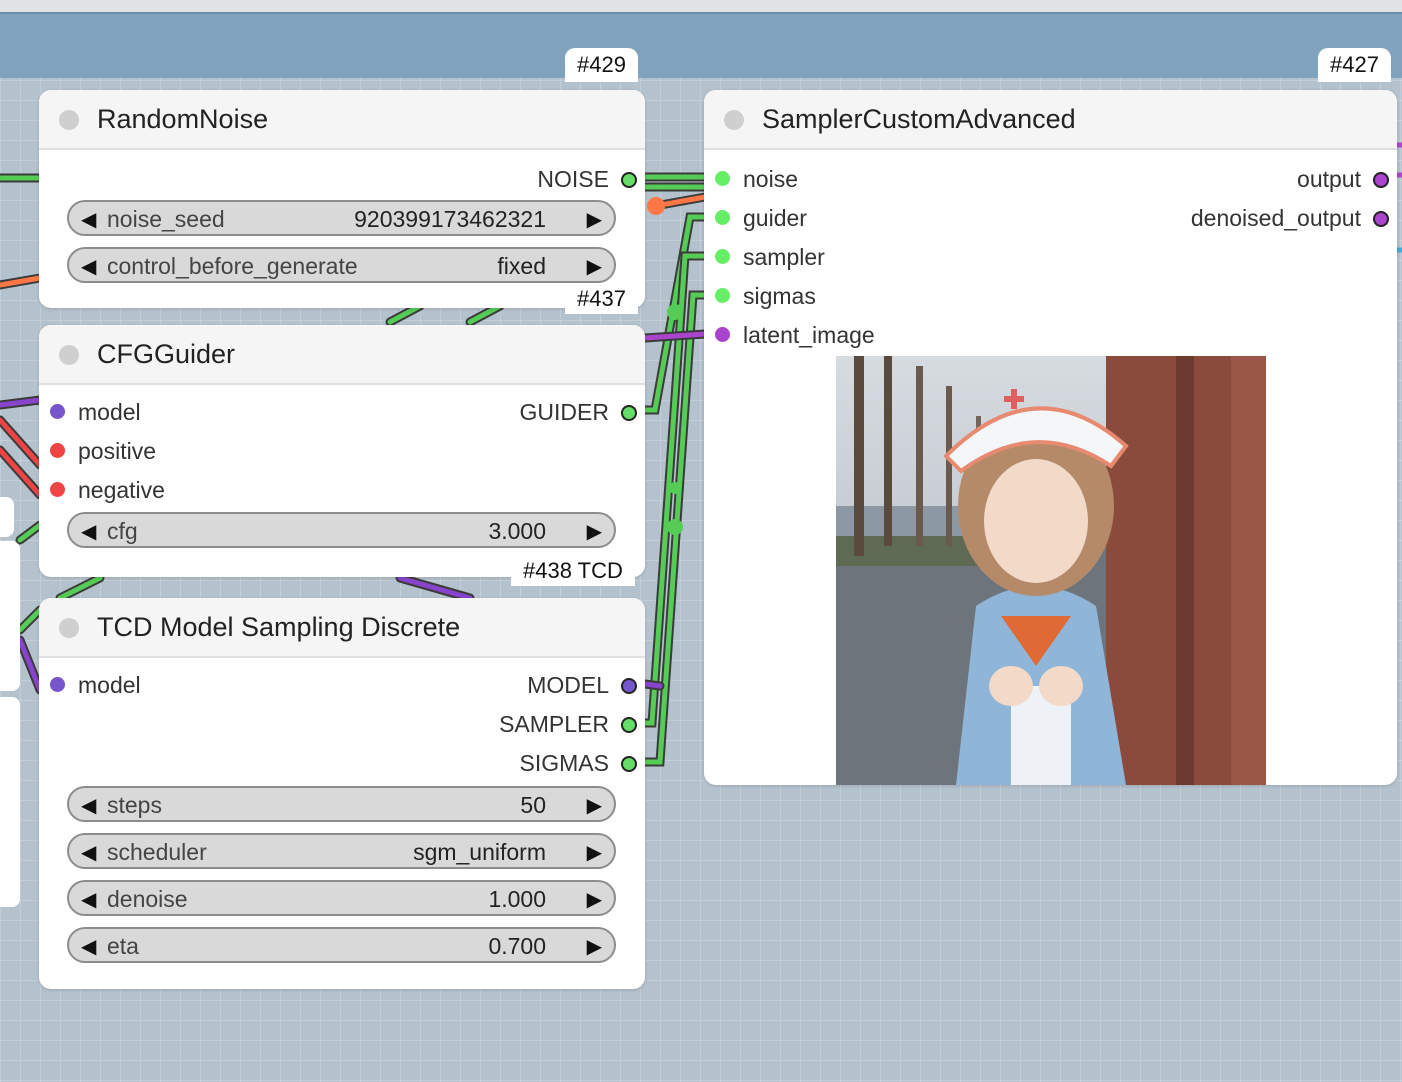  I want to click on widget-scheduler: ◀ scheduler sgm_uniform ▶, so click(341, 851).